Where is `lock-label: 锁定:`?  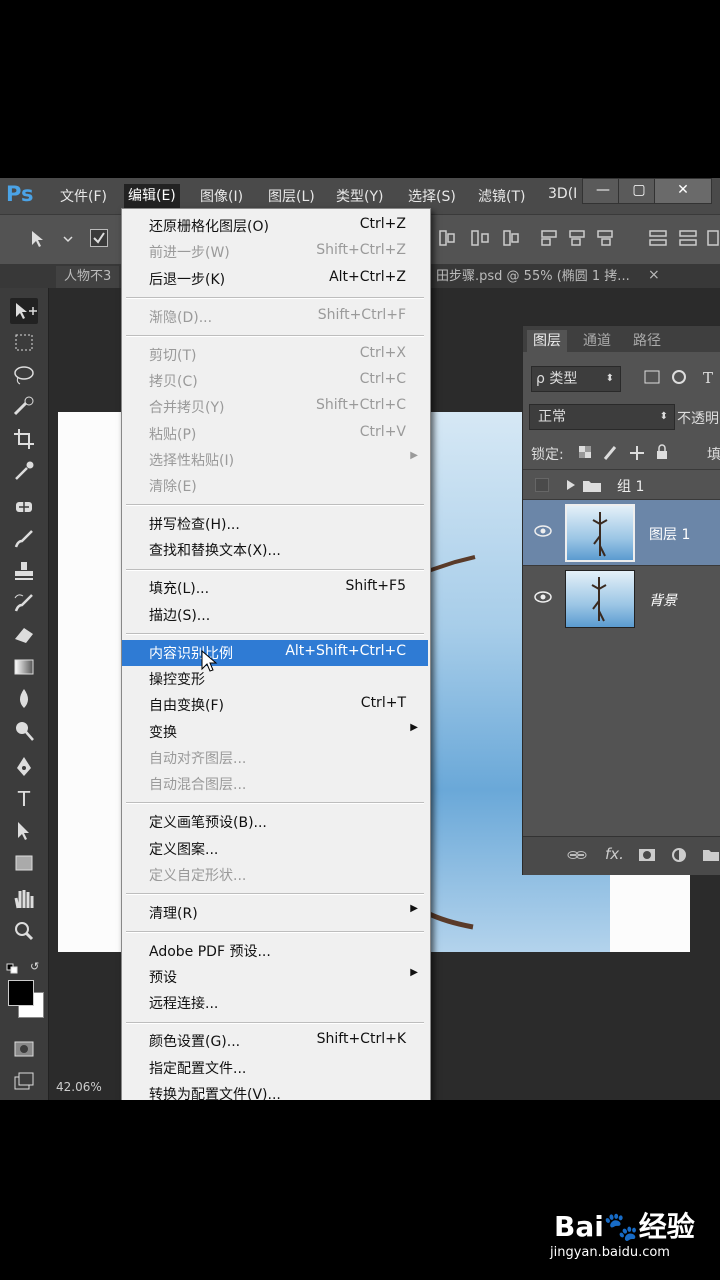
lock-label: 锁定: is located at coordinates (547, 455).